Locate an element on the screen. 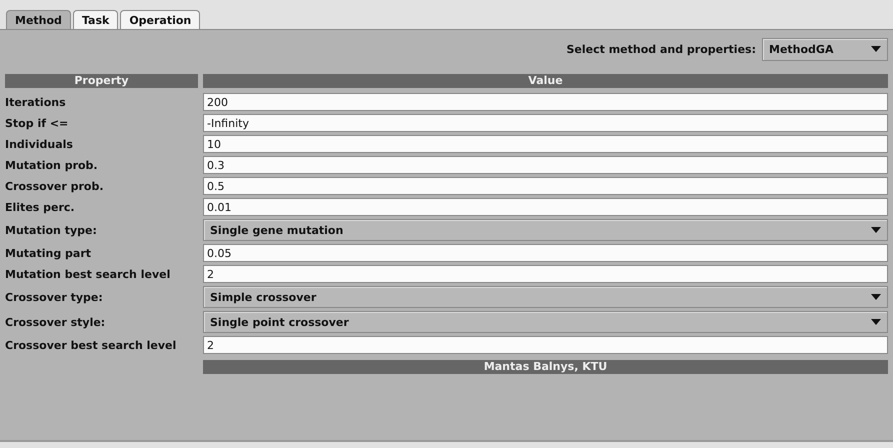  property-label: Mutation best search level is located at coordinates (88, 274).